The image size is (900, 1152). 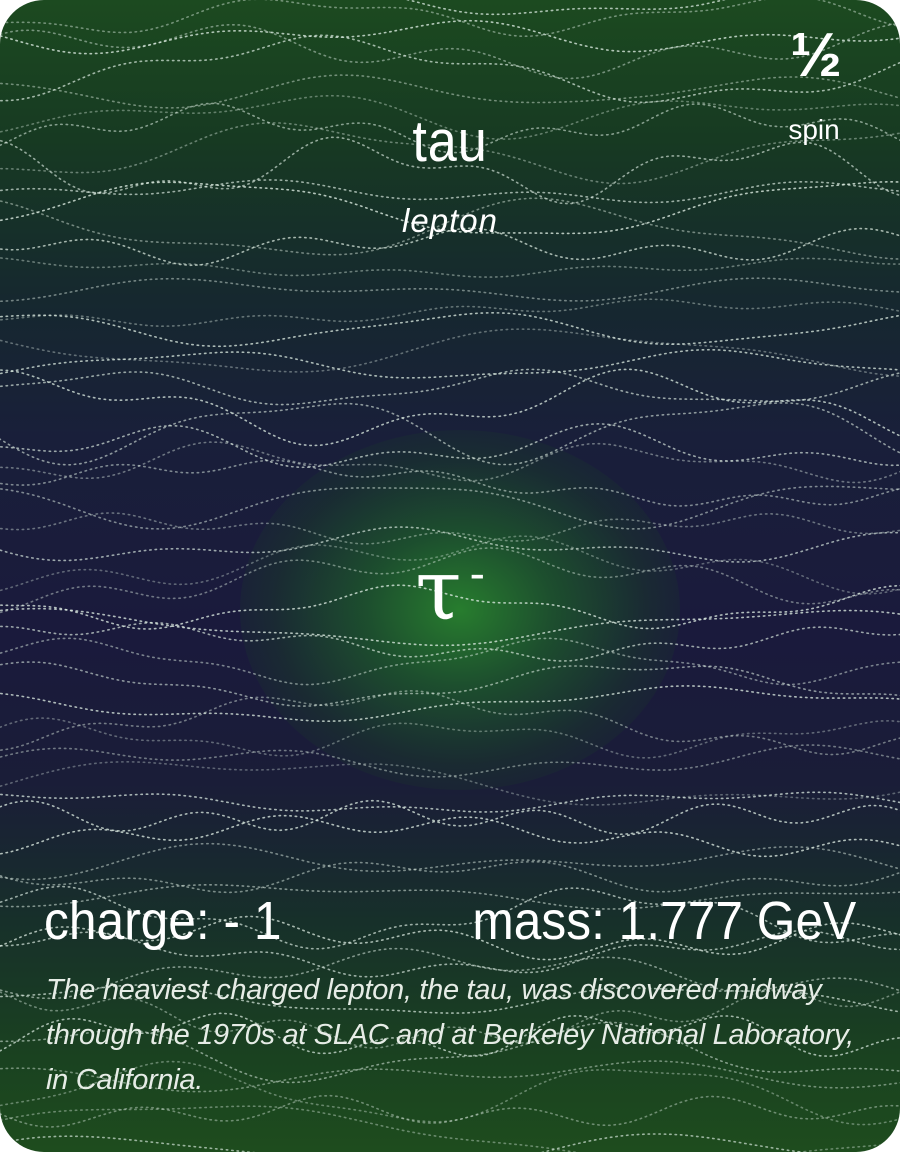 What do you see at coordinates (438, 590) in the screenshot?
I see `symbol-letter: τ` at bounding box center [438, 590].